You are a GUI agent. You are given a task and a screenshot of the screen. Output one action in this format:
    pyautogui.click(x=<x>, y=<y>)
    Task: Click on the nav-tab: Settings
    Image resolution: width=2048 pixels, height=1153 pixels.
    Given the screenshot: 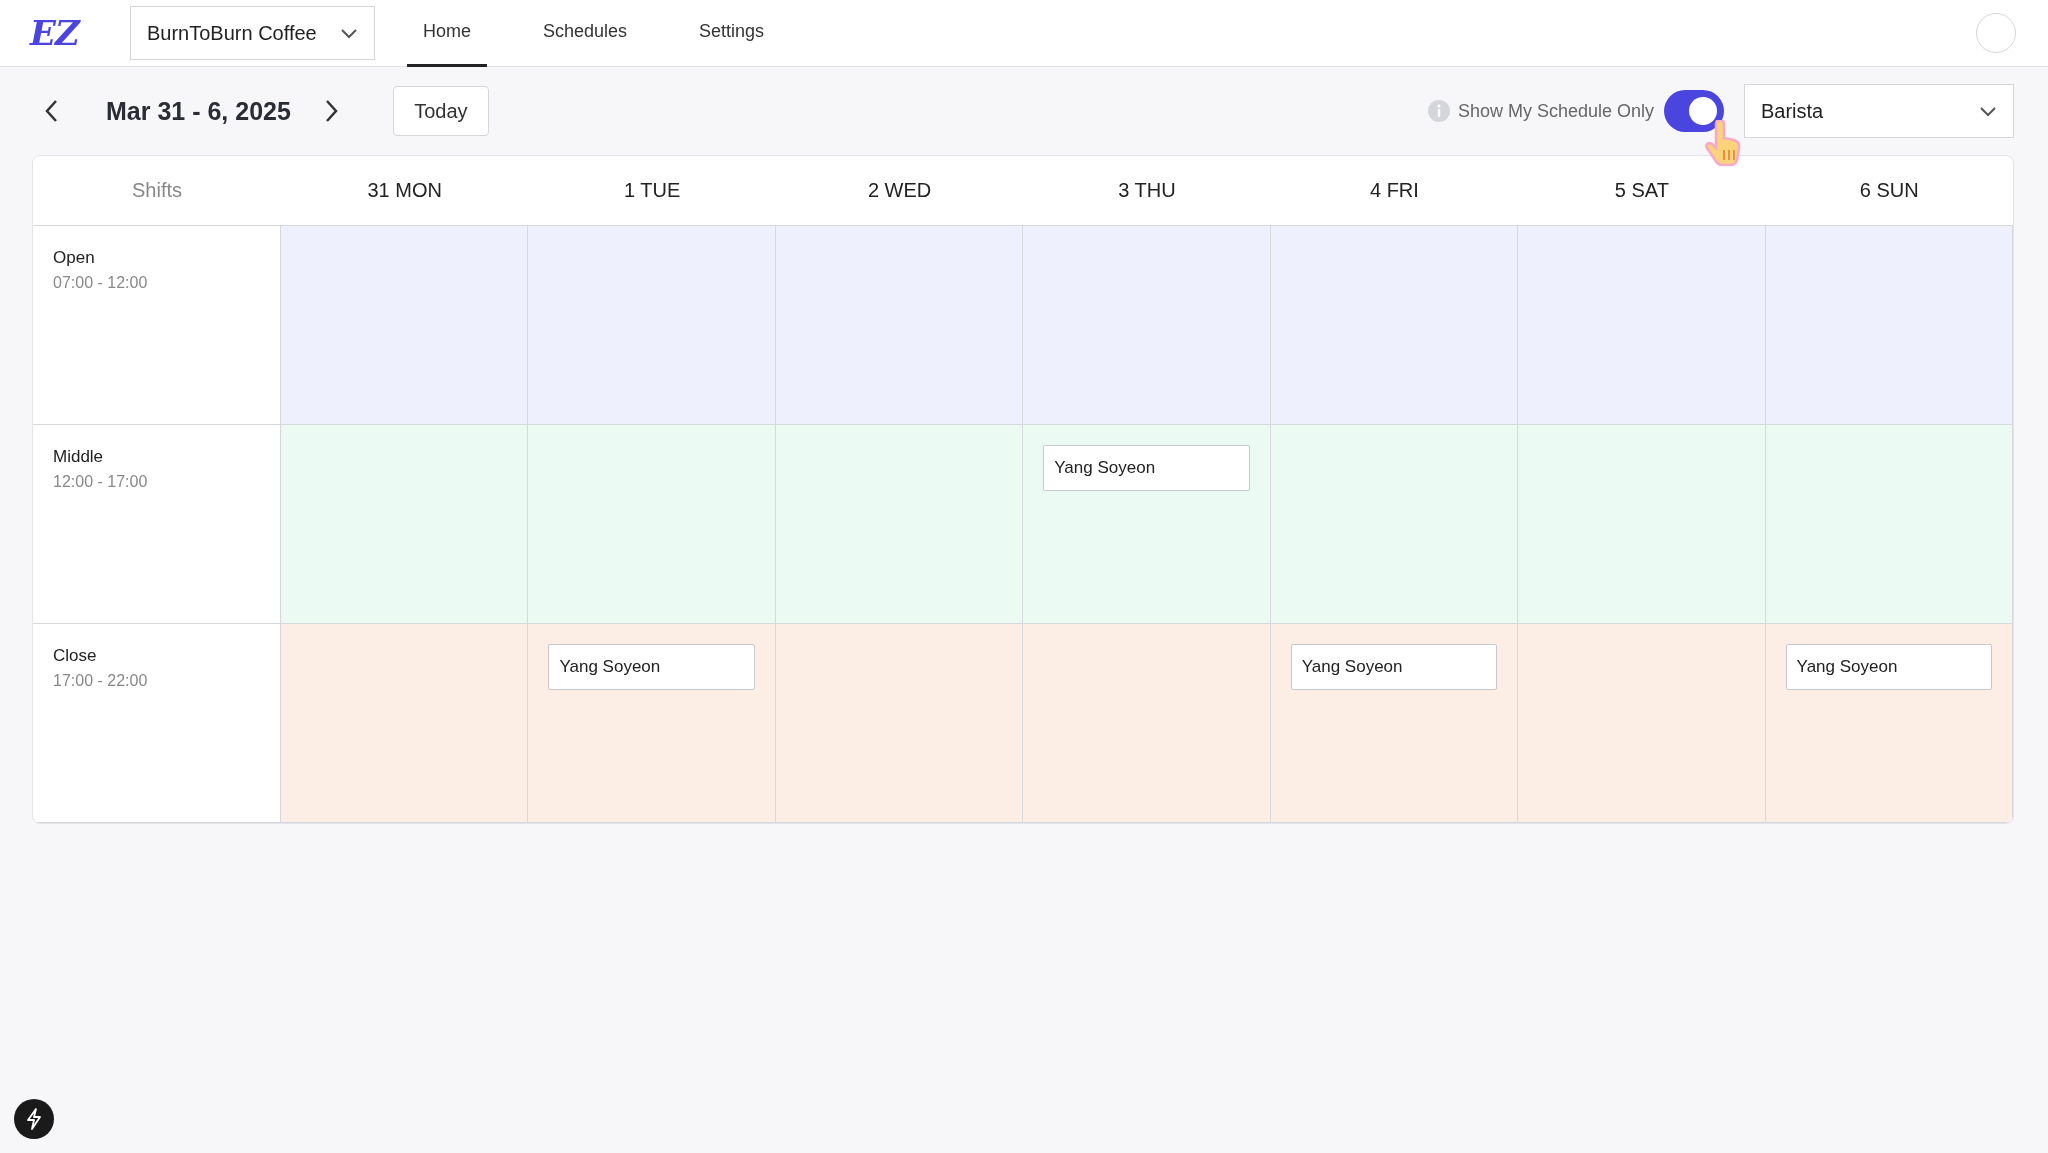 What is the action you would take?
    pyautogui.click(x=732, y=33)
    